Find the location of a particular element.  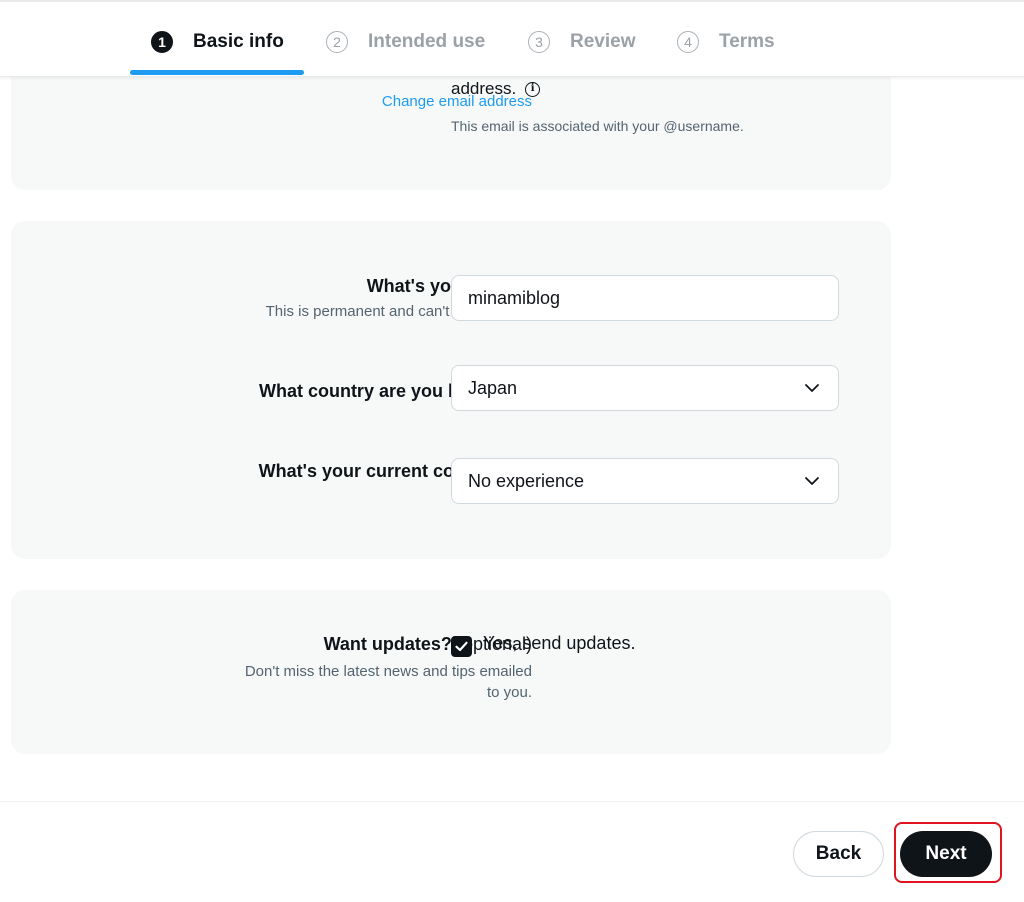

checkmark-icon is located at coordinates (461, 646).